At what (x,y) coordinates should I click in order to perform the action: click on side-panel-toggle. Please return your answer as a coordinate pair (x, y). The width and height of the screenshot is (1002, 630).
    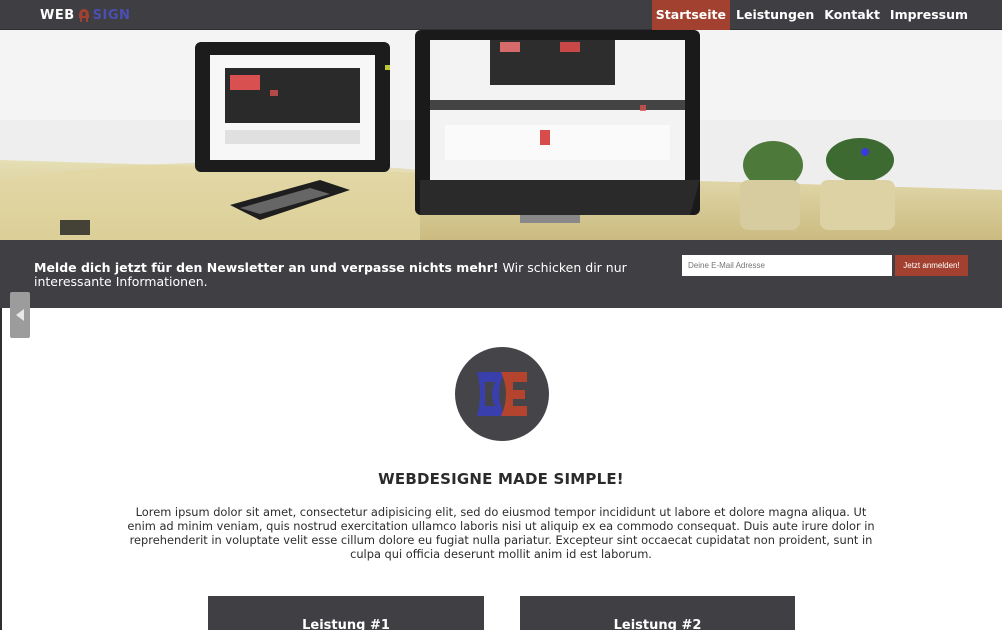
    Looking at the image, I should click on (20, 315).